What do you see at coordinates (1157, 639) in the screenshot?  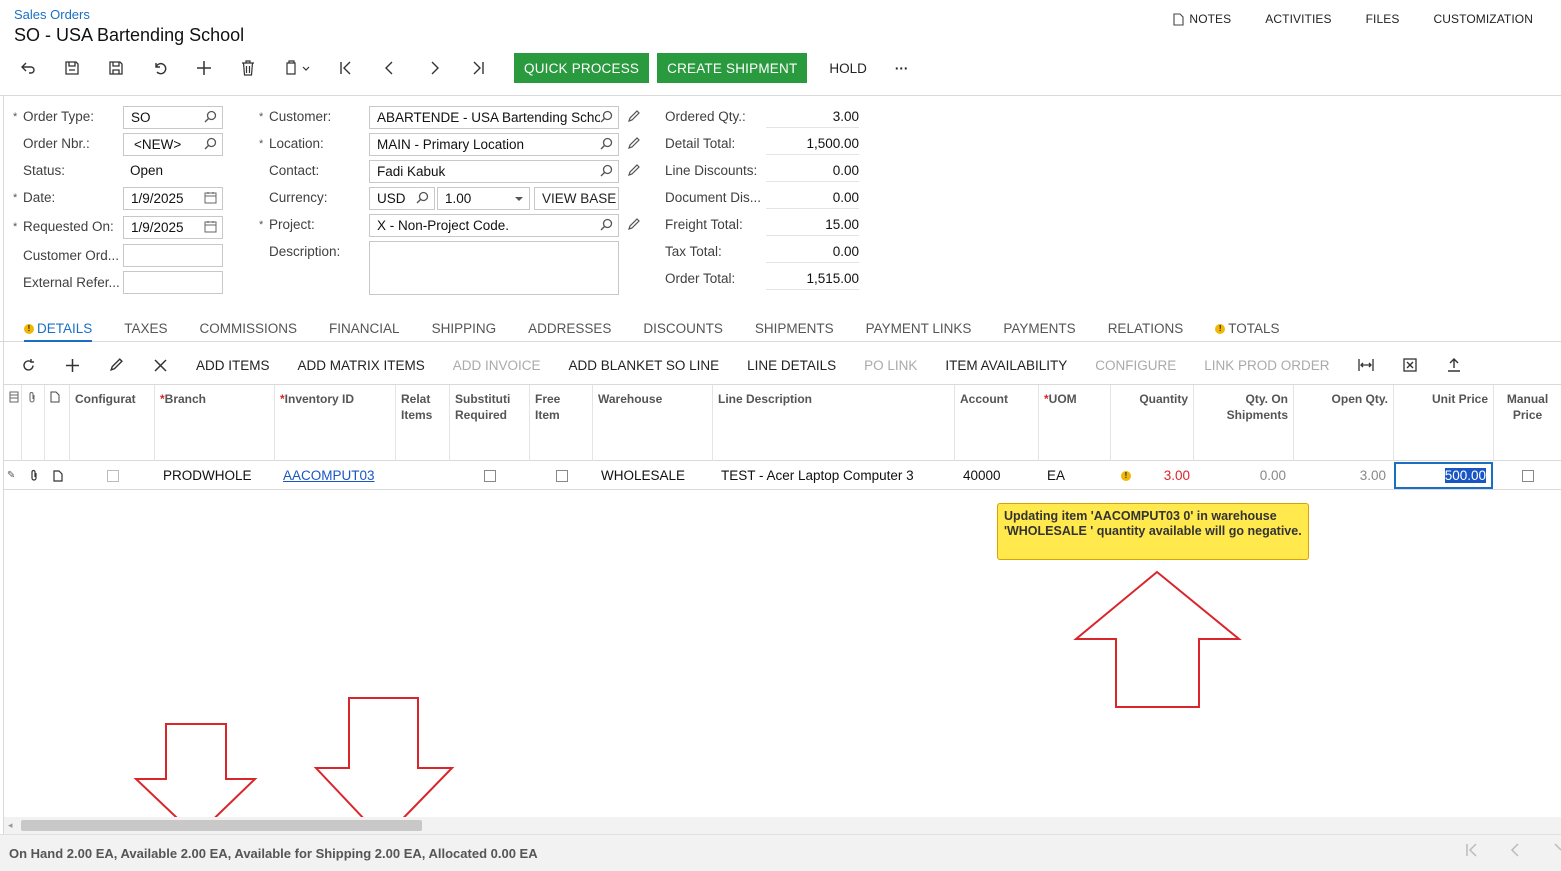 I see `up-arrow-annotation` at bounding box center [1157, 639].